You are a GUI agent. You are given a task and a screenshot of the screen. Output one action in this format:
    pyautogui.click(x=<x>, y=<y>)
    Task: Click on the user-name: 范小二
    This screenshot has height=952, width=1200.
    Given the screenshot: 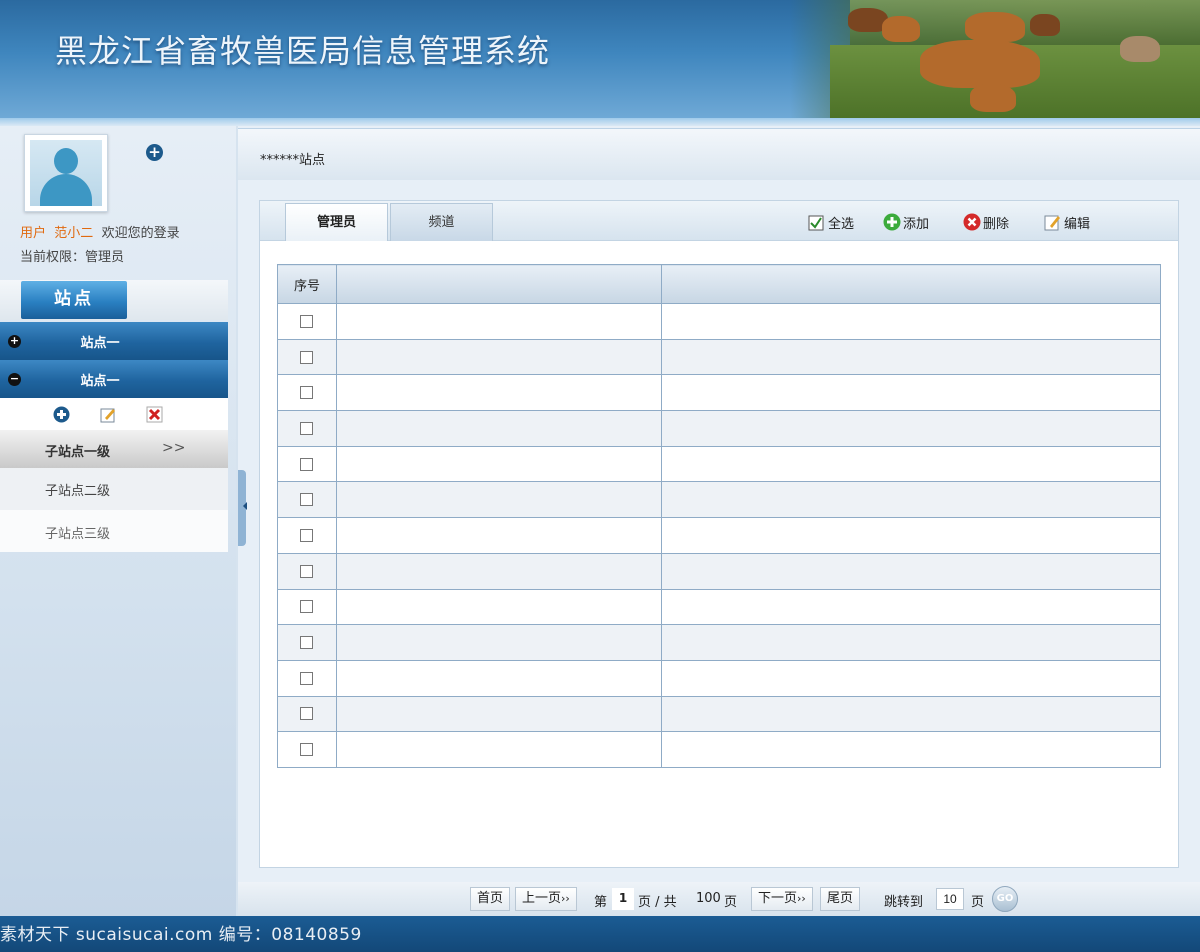 What is the action you would take?
    pyautogui.click(x=73, y=233)
    